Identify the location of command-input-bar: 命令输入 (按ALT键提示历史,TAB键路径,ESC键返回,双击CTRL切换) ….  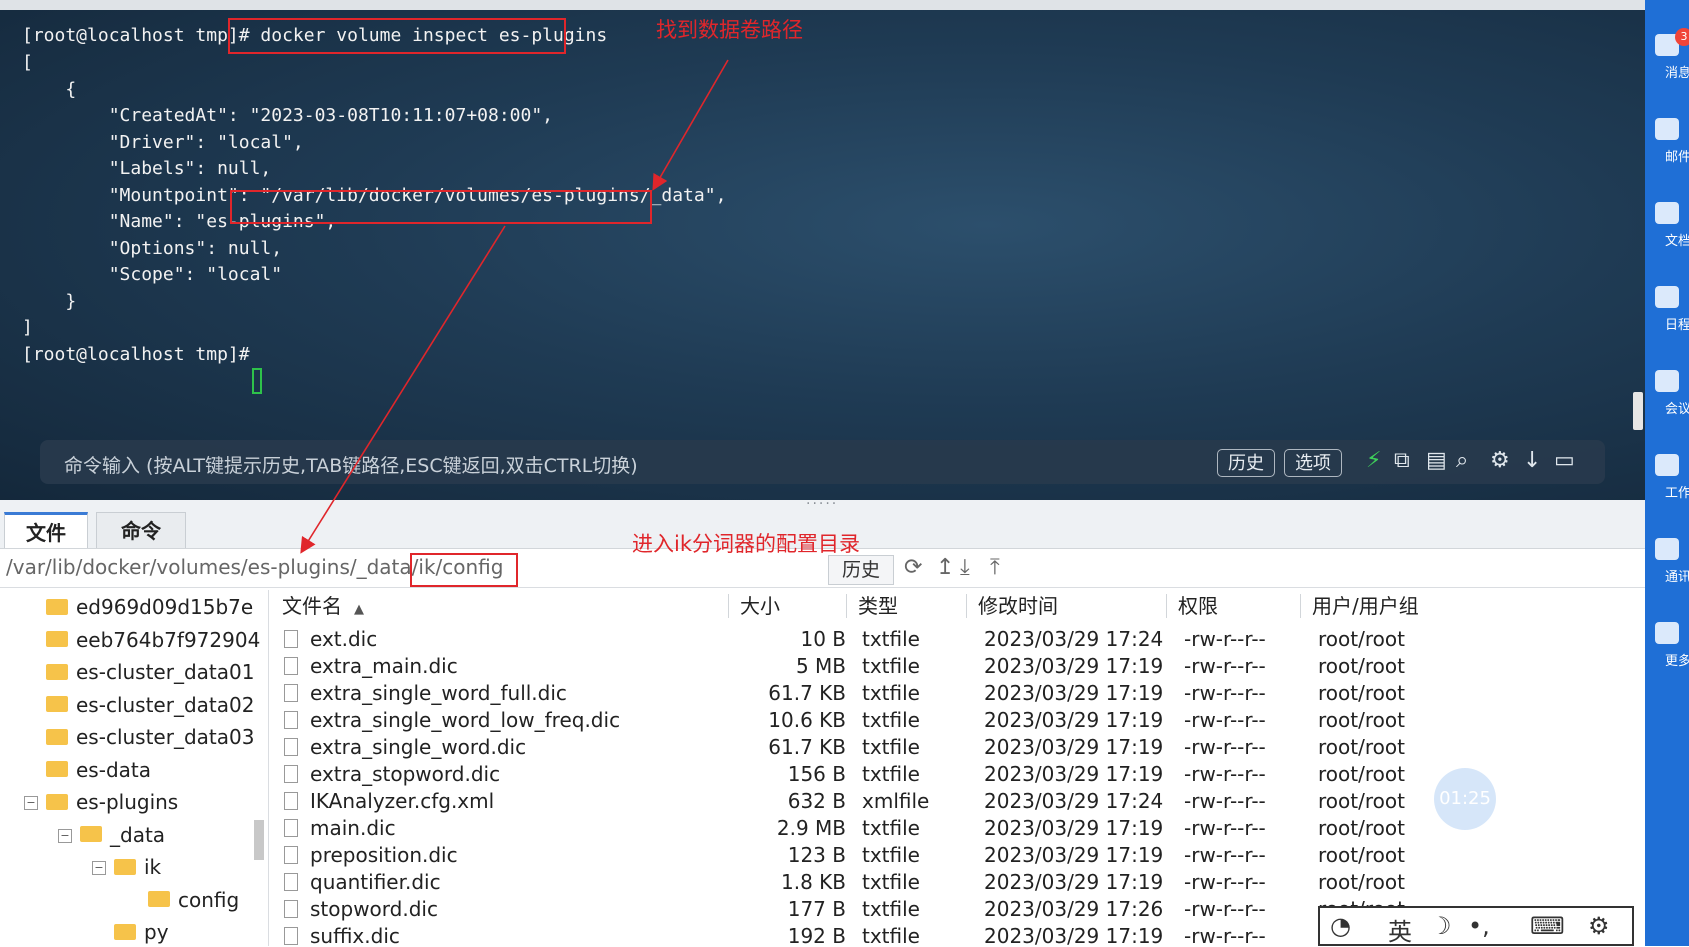
(822, 462).